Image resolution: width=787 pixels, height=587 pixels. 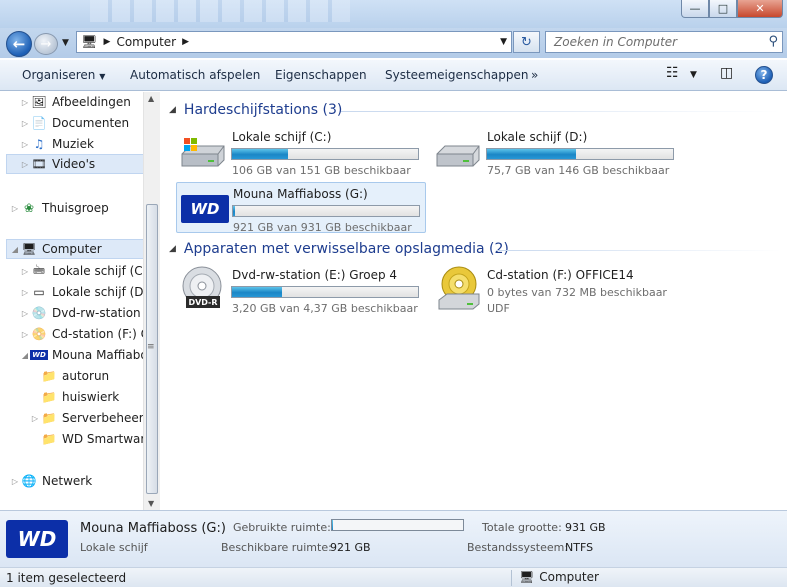 I want to click on drive-info: 3,20 GB van 4,37 GB beschikbaar, so click(x=325, y=308).